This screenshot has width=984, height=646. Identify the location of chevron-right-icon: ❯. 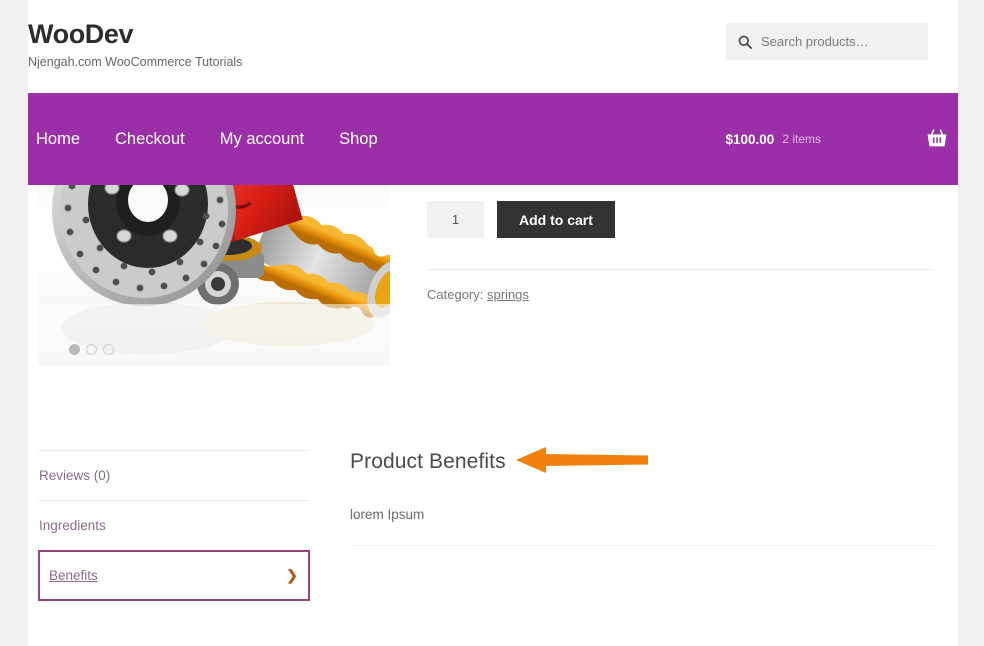
(292, 575).